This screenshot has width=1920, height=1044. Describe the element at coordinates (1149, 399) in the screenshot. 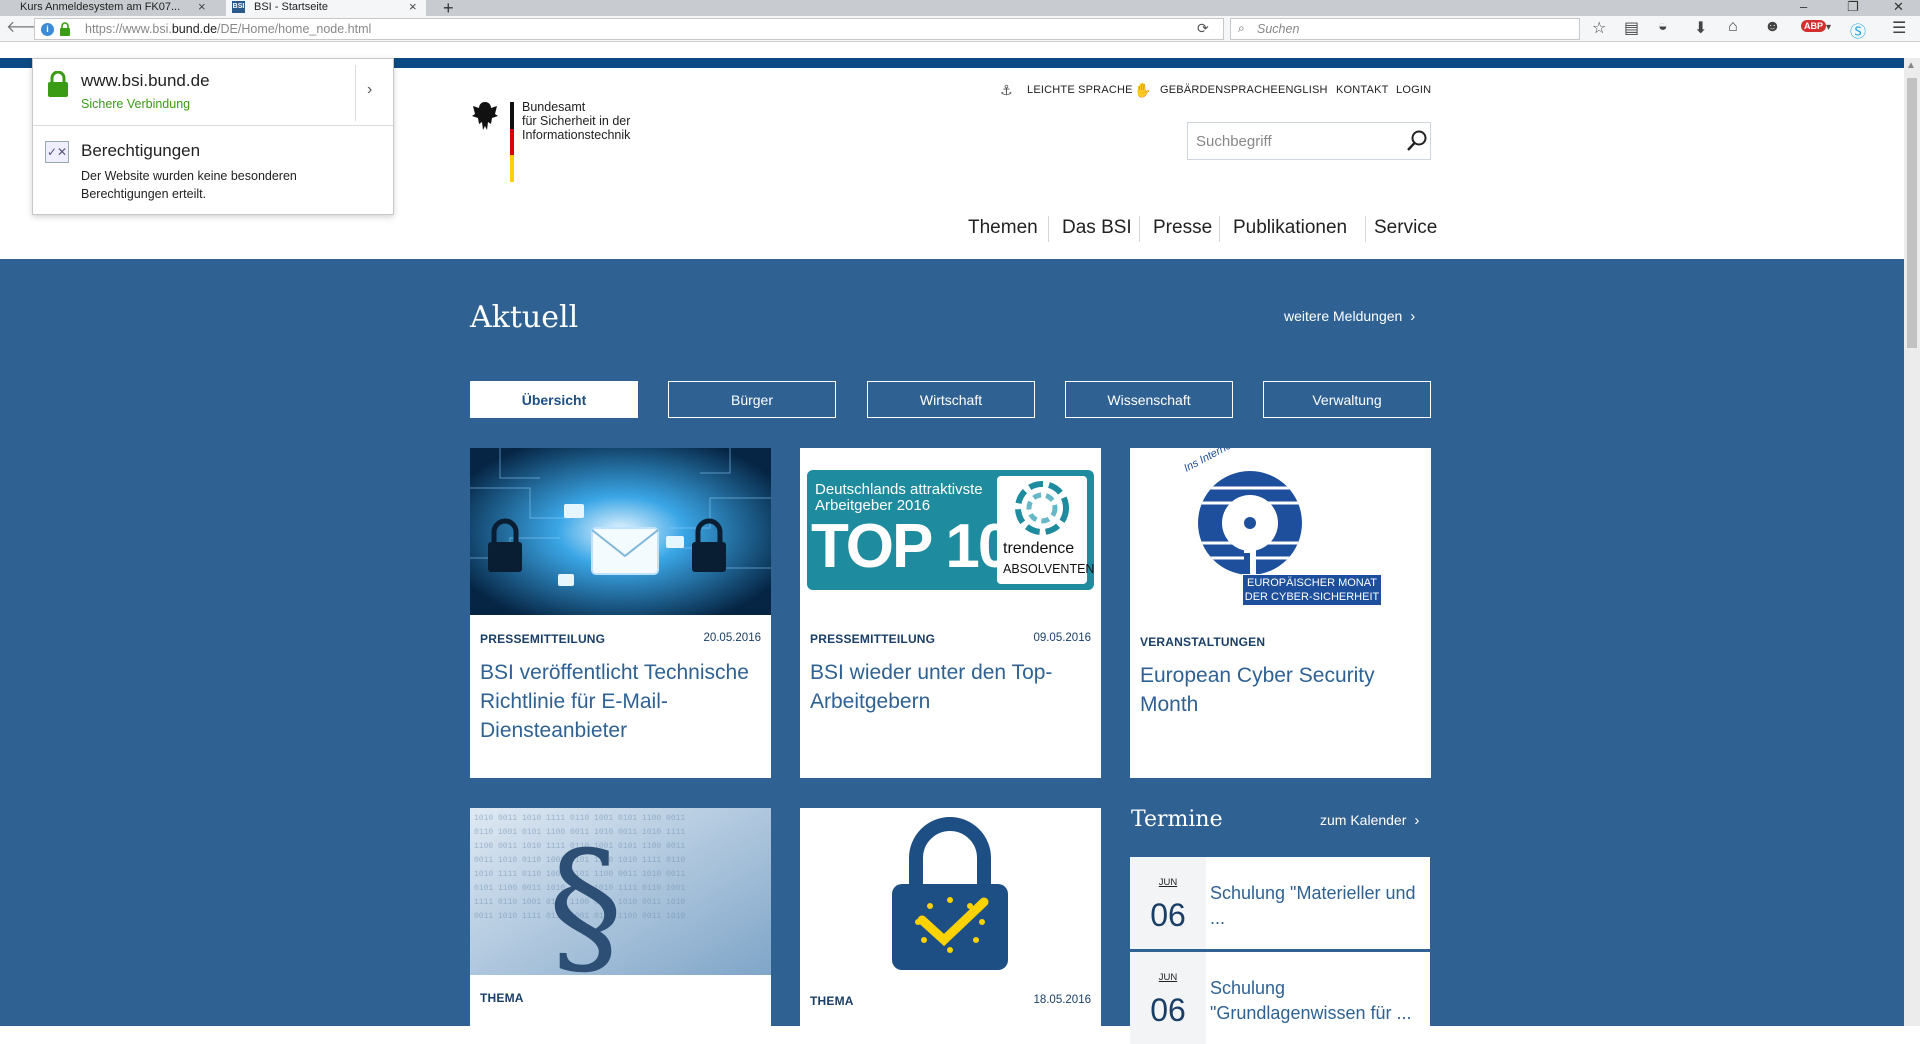

I see `filter-wissenschaft: Wissenschaft` at that location.